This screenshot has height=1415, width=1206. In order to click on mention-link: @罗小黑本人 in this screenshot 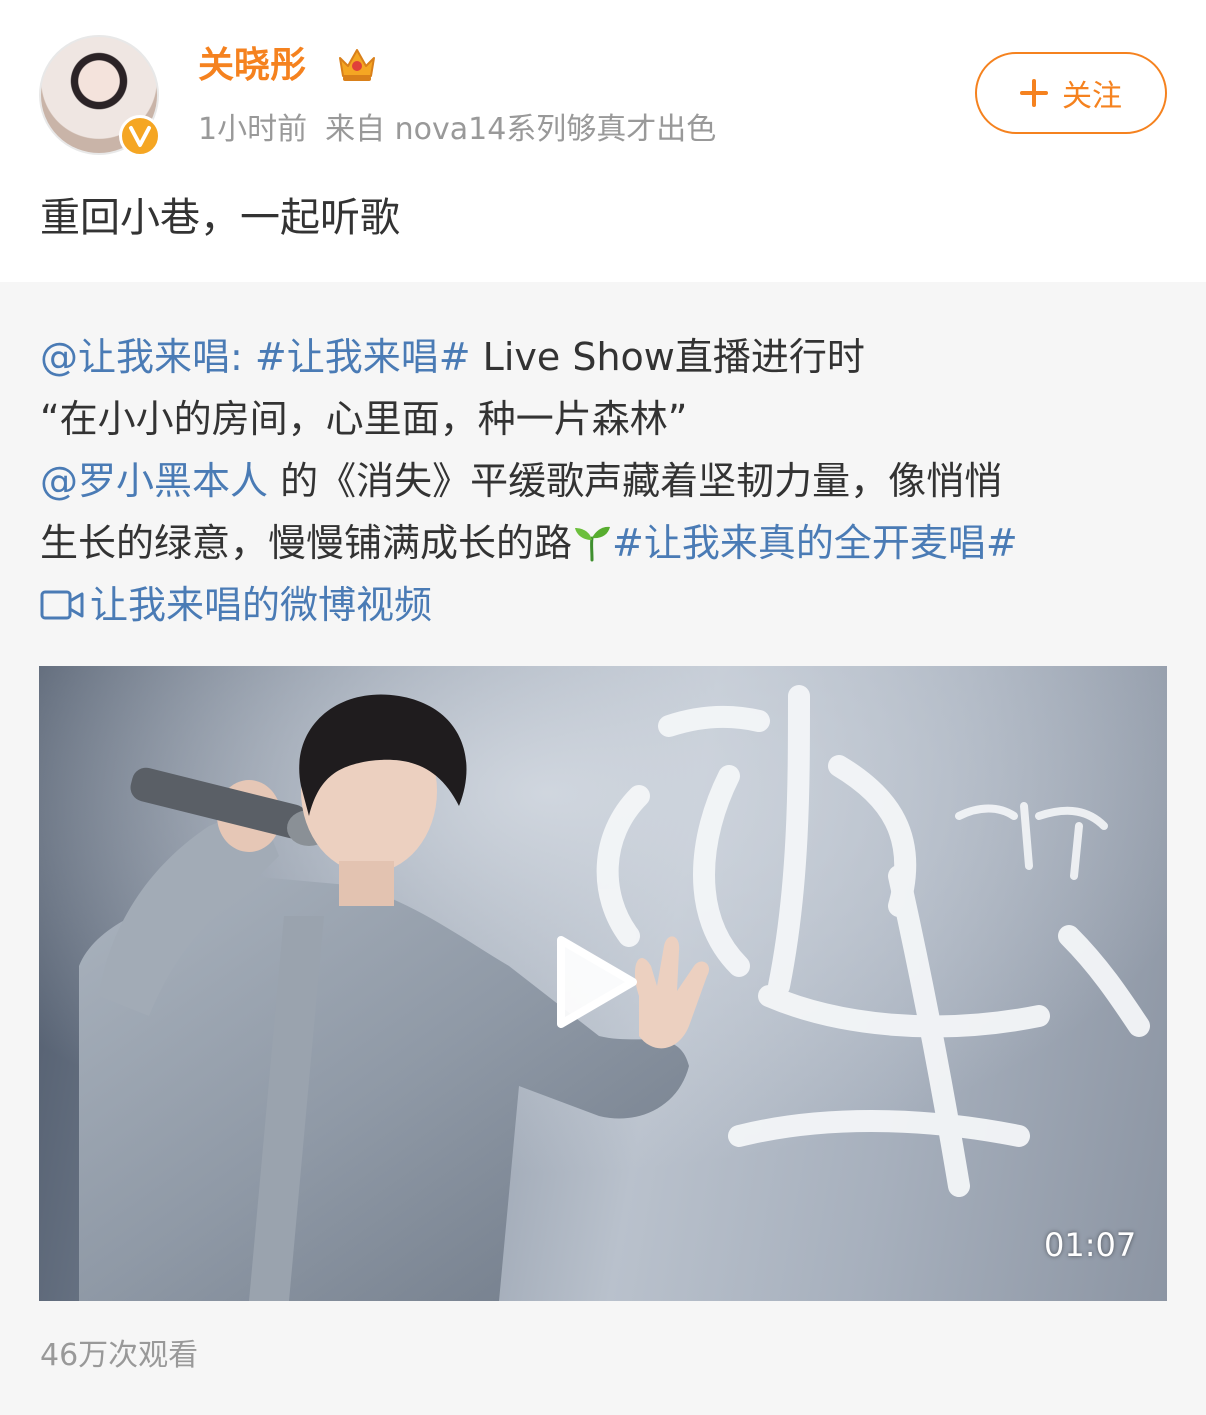, I will do `click(154, 481)`.